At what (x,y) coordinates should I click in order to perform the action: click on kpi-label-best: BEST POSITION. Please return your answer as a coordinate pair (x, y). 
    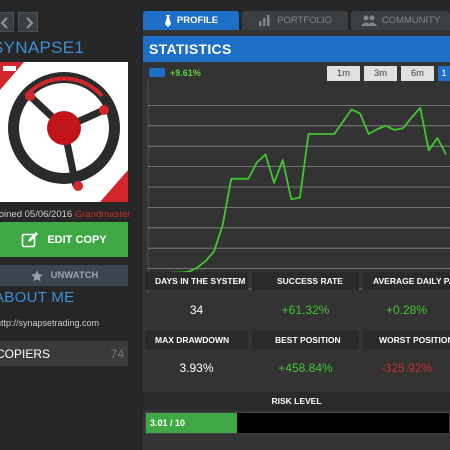
    Looking at the image, I should click on (308, 340).